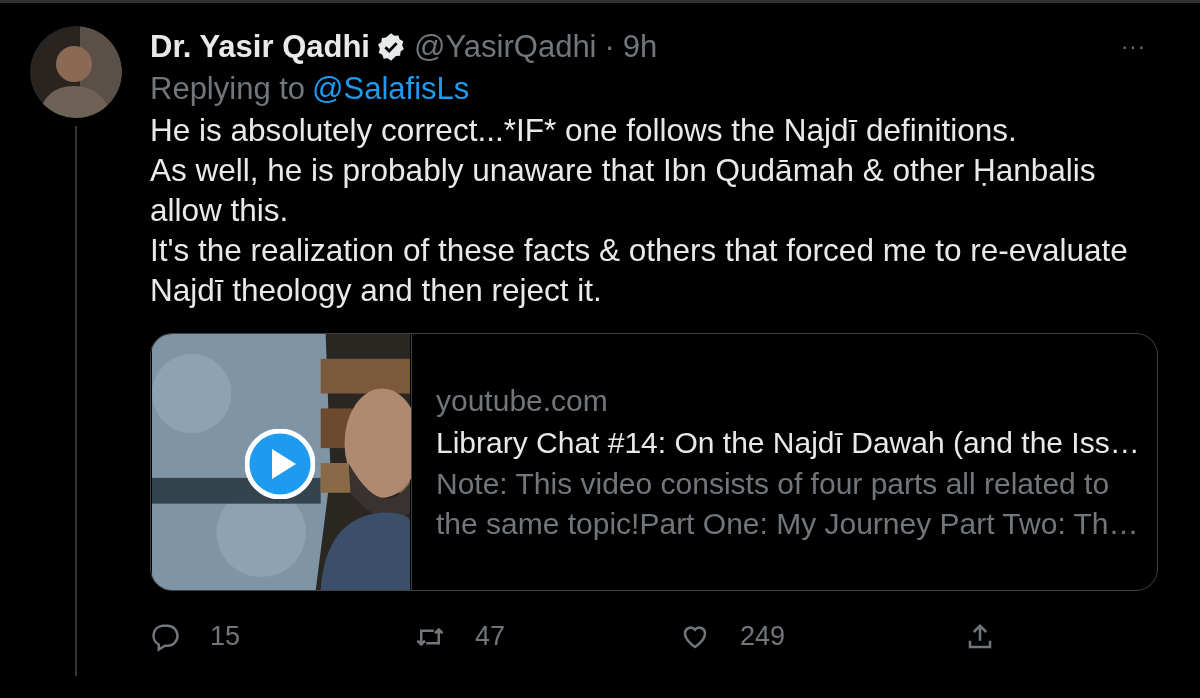  I want to click on timestamp: 9h, so click(640, 47).